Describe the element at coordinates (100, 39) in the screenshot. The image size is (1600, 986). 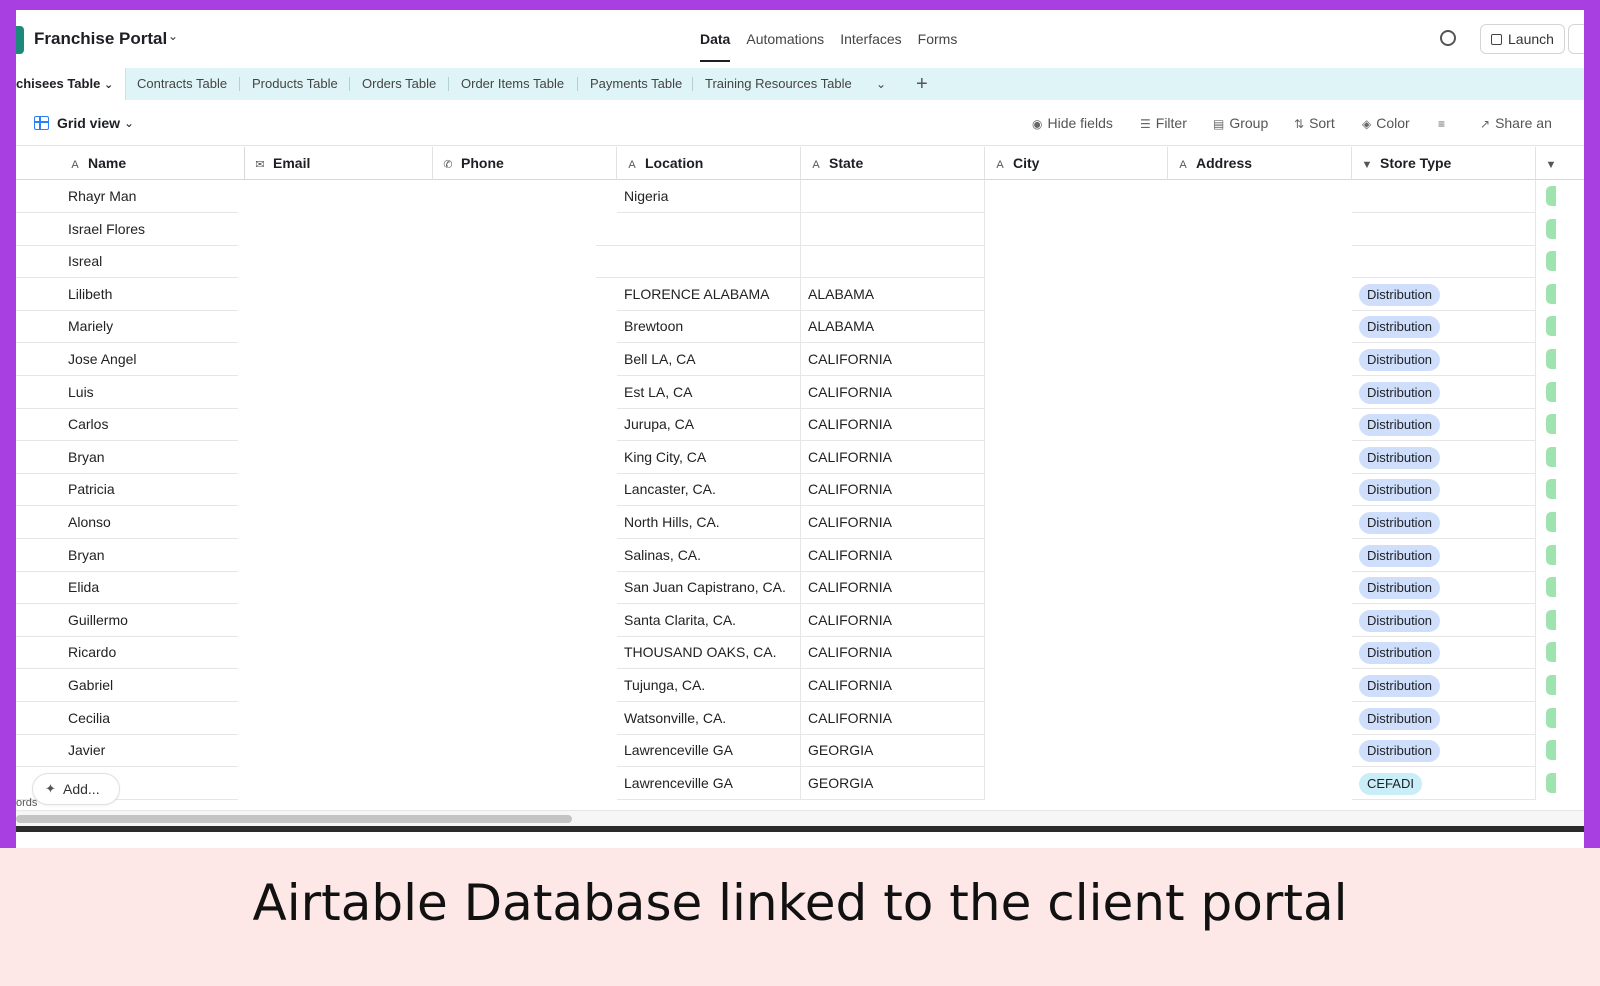
I see `base-name: Franchise Portal` at that location.